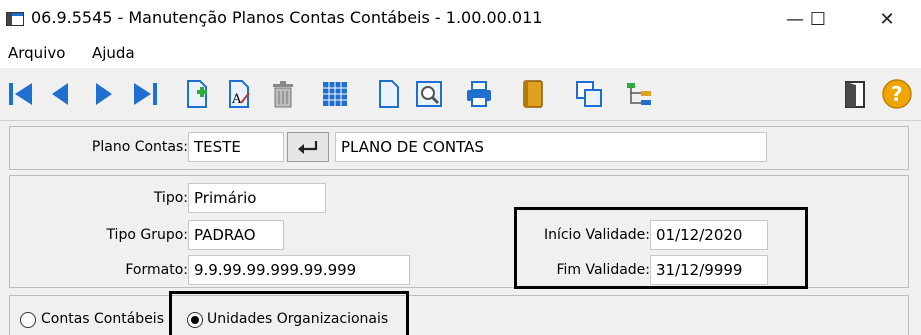  I want to click on next-record-icon, so click(103, 94).